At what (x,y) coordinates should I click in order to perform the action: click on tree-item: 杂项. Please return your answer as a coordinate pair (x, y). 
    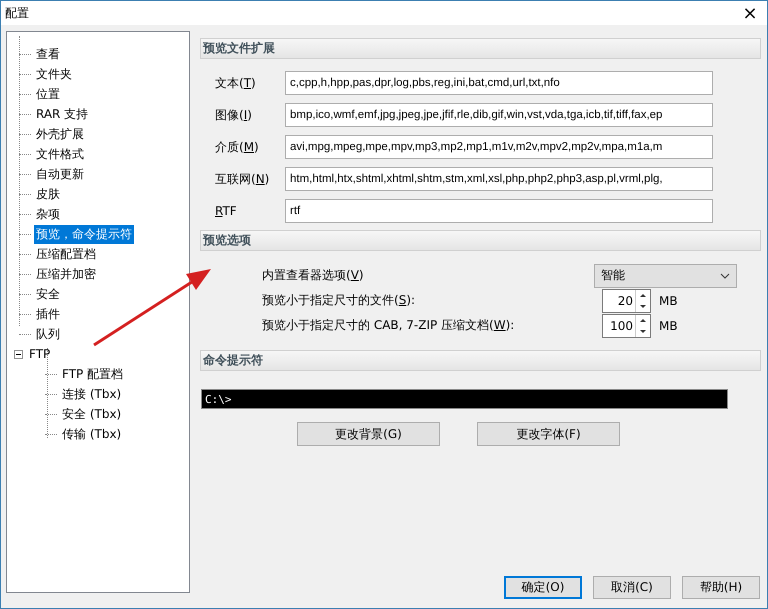
    Looking at the image, I should click on (48, 214).